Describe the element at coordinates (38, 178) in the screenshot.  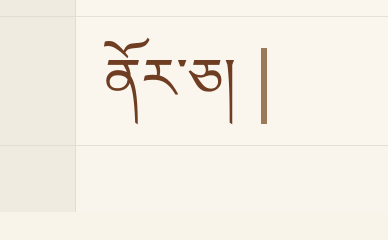
I see `gutter-row-bottom` at that location.